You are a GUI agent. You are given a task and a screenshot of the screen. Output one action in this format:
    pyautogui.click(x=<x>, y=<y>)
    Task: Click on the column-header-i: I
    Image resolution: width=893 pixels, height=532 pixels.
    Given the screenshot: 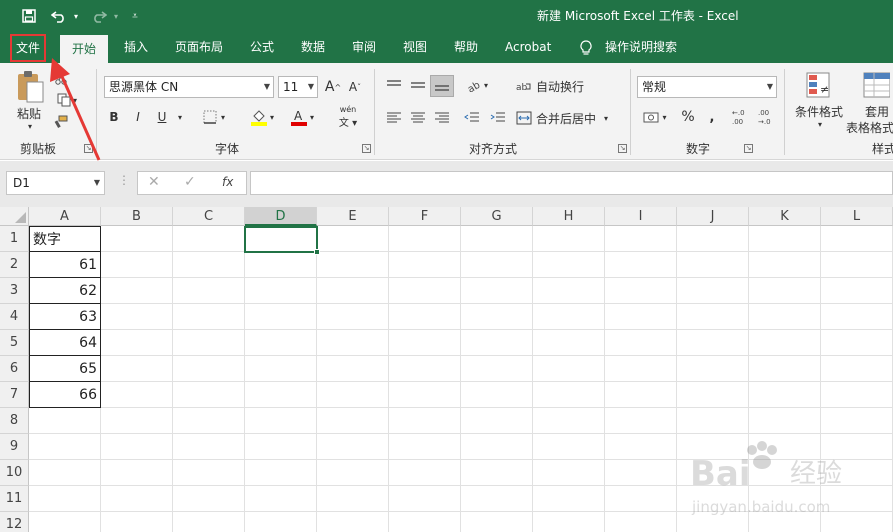 What is the action you would take?
    pyautogui.click(x=641, y=216)
    